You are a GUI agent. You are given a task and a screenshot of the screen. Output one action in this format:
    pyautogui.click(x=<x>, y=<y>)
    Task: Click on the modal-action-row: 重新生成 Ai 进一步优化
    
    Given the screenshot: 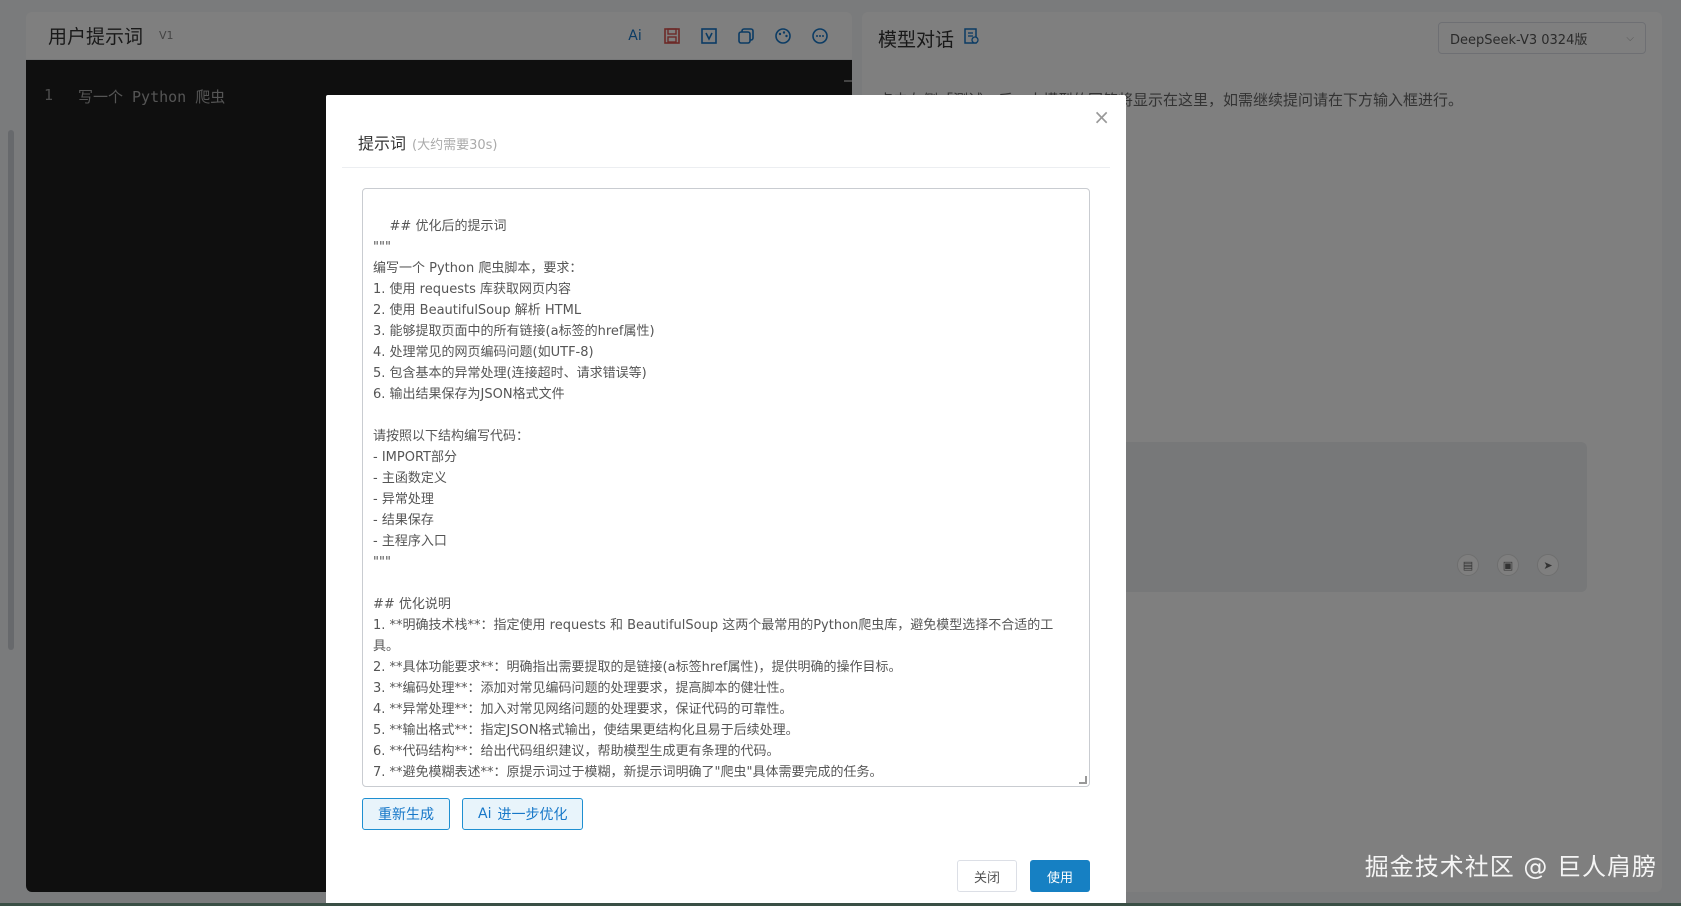 What is the action you would take?
    pyautogui.click(x=473, y=814)
    